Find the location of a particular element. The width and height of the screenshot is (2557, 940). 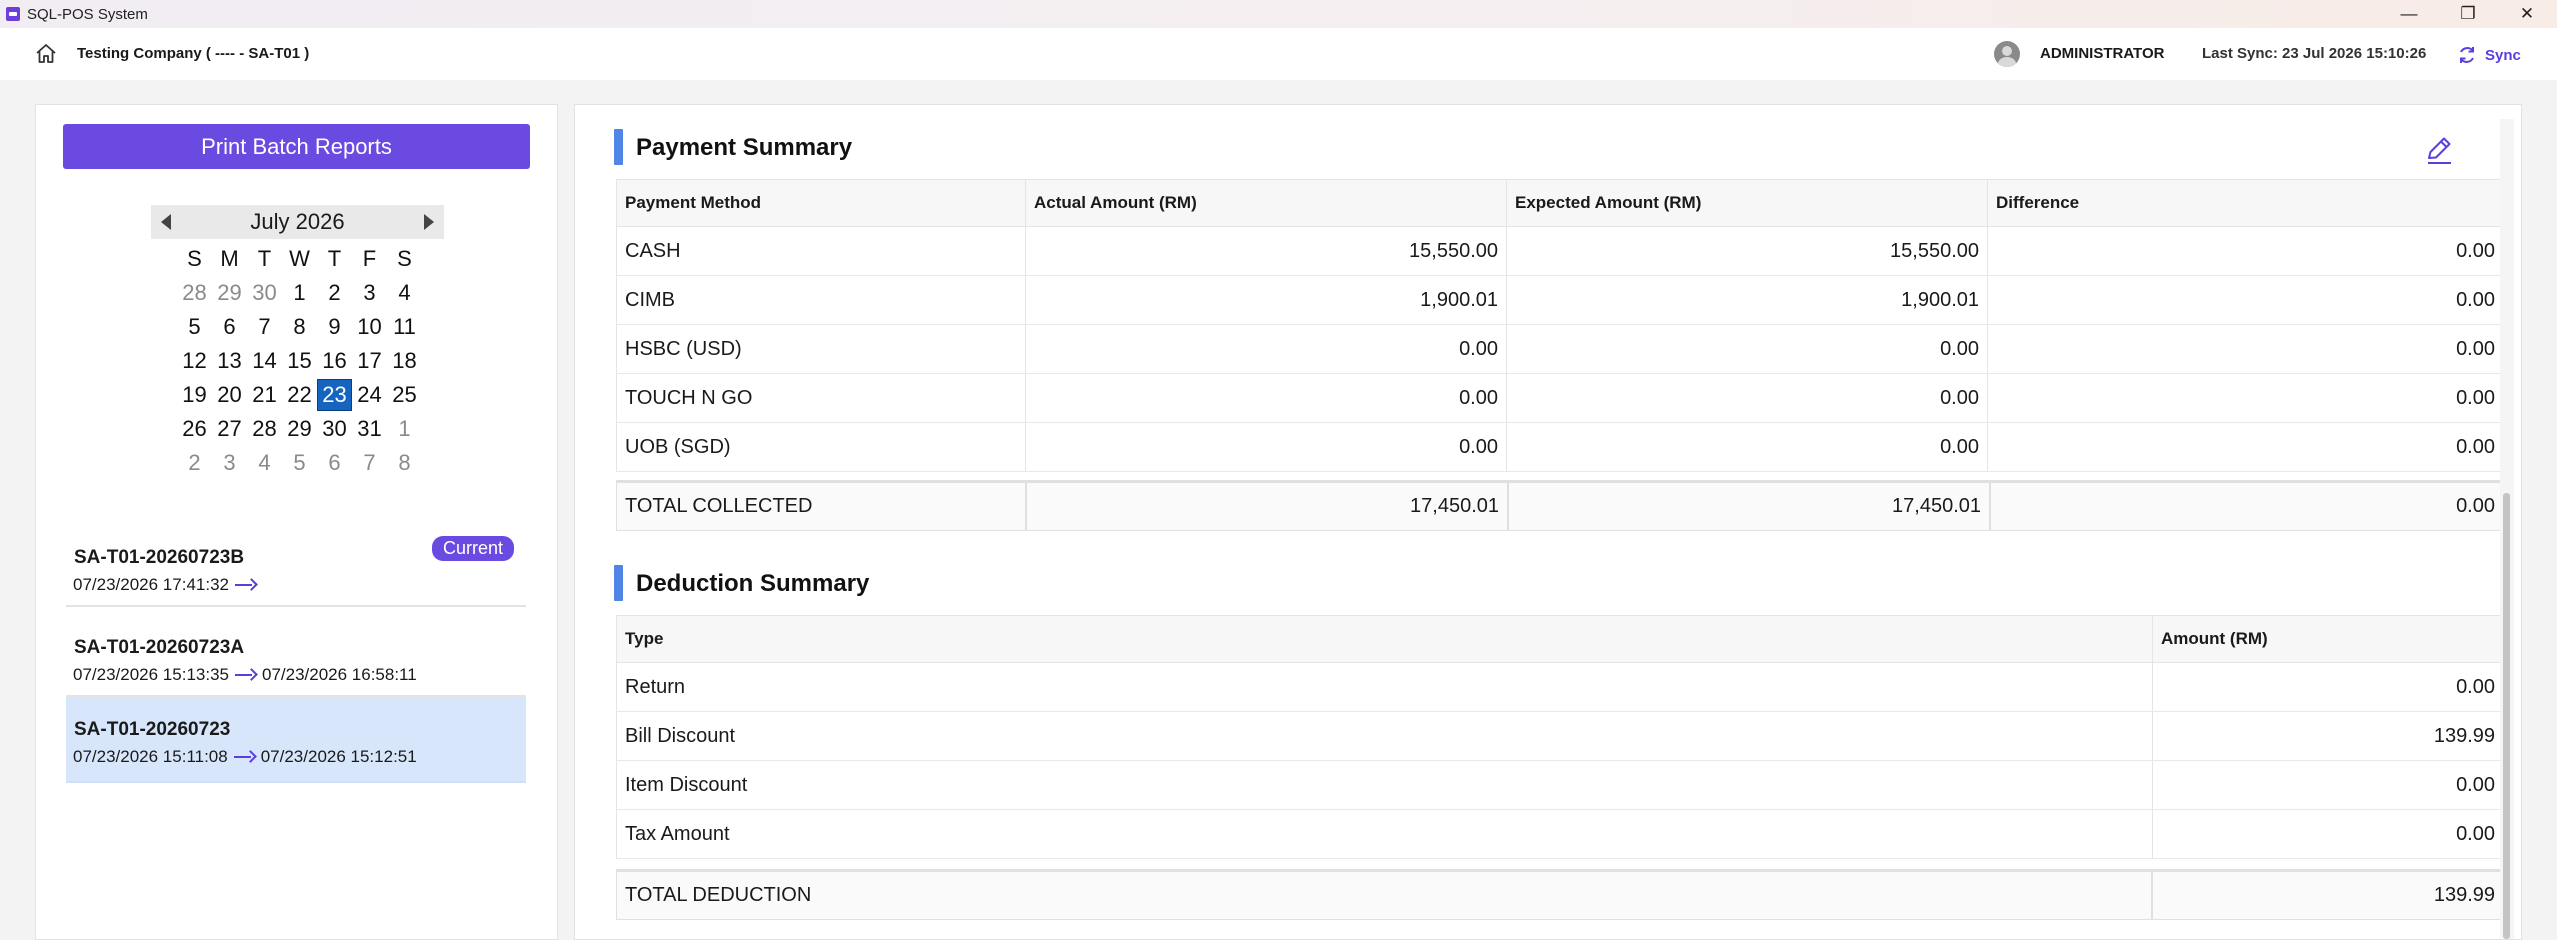

total-label: TOTAL COLLECTED is located at coordinates (821, 506).